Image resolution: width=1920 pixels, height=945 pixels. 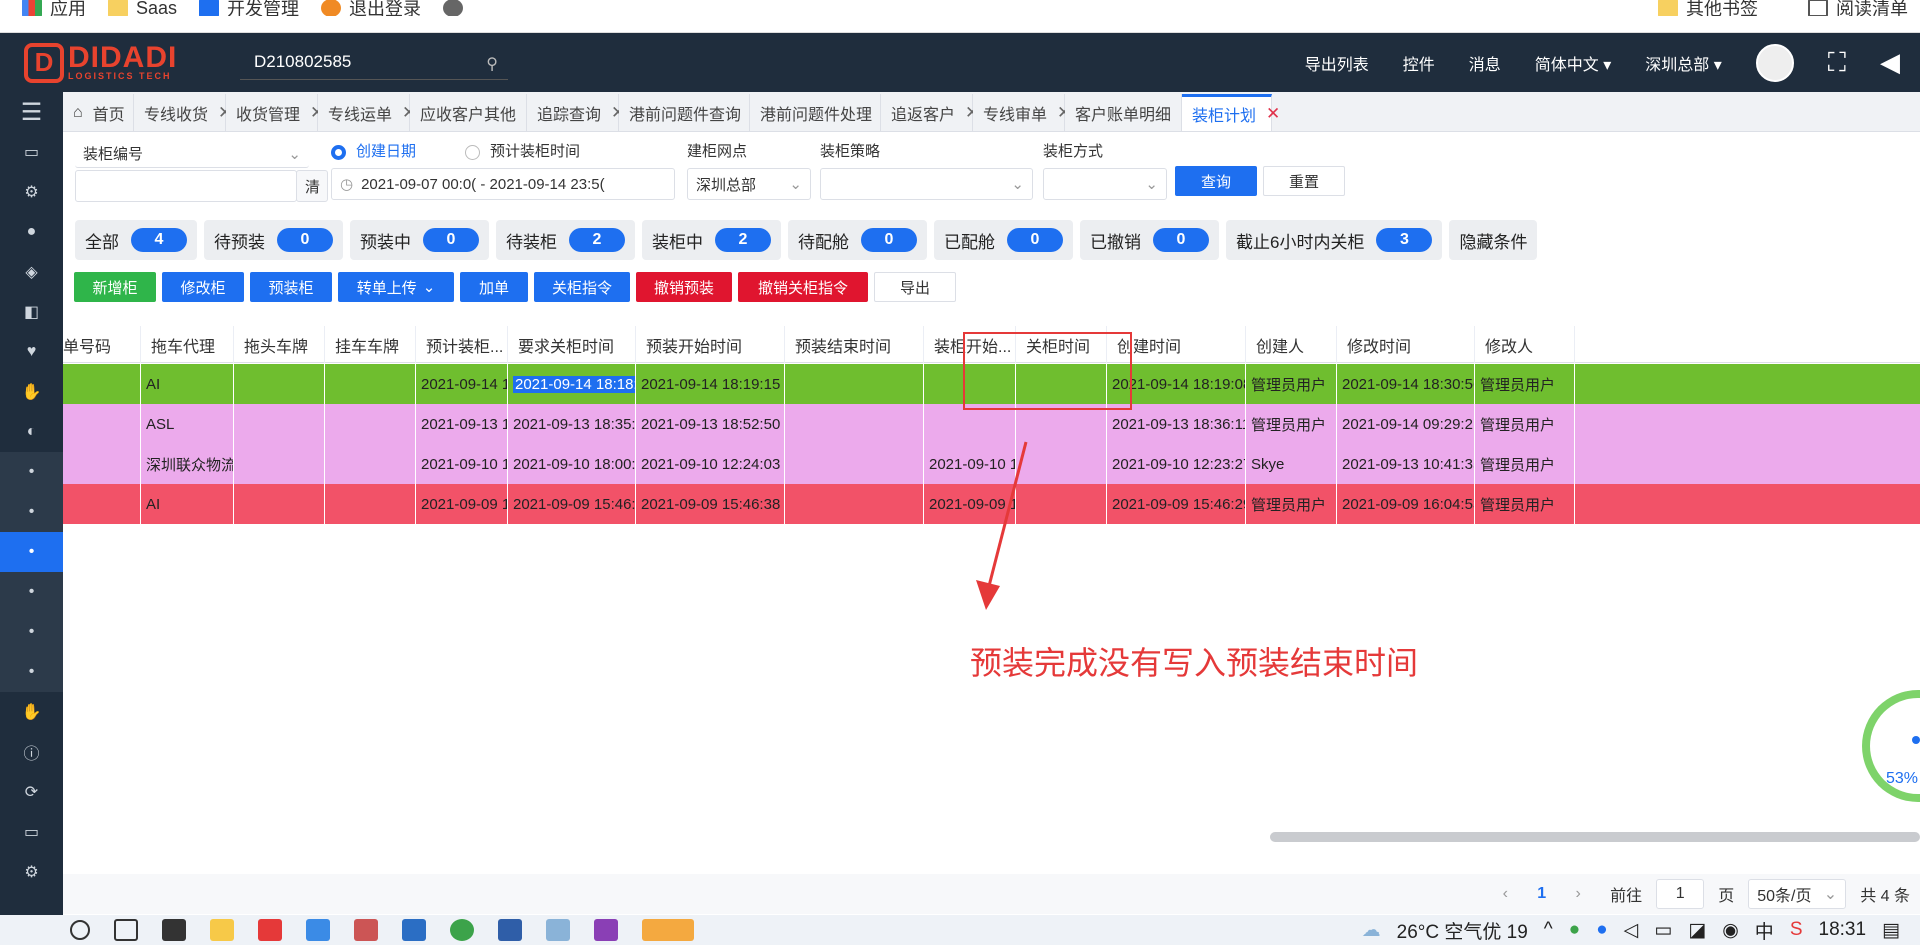 What do you see at coordinates (582, 287) in the screenshot?
I see `close-command-button: 关柜指令` at bounding box center [582, 287].